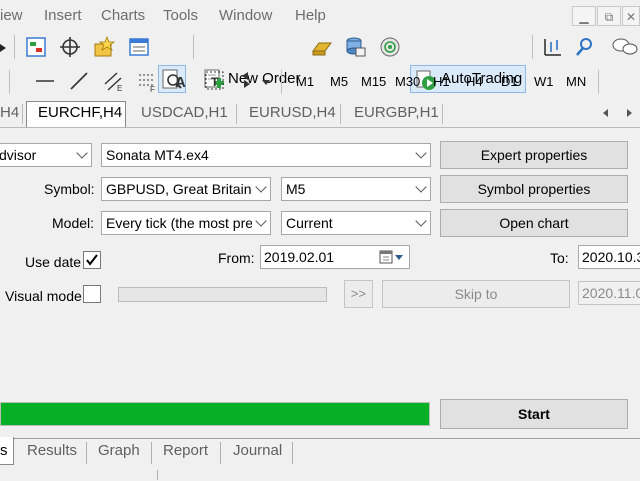 This screenshot has height=481, width=640. Describe the element at coordinates (292, 112) in the screenshot. I see `chart-tab-eurusd: EURUSD,H4` at that location.